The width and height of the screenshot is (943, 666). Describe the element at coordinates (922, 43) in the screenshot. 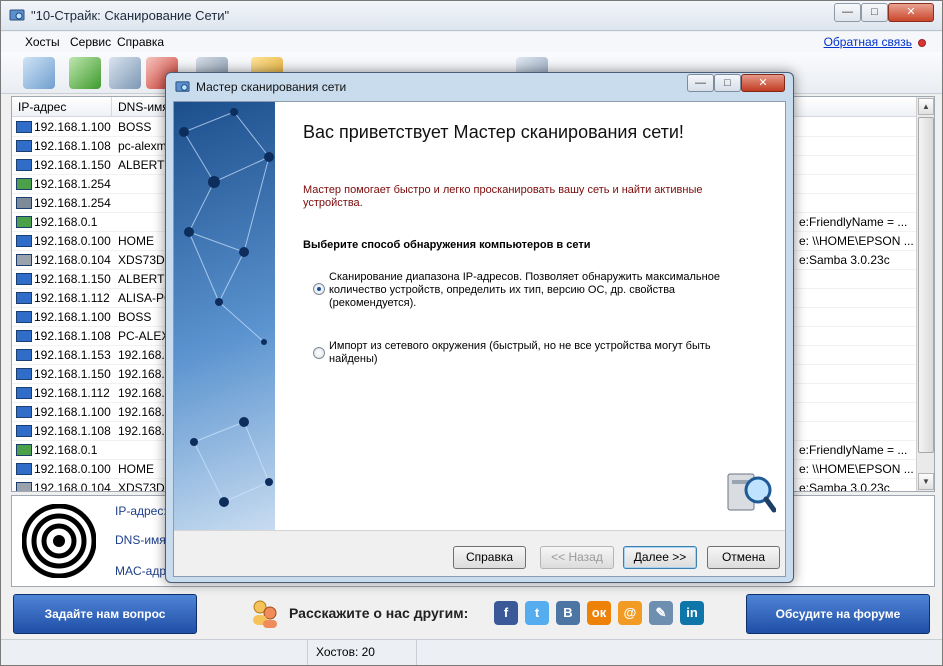

I see `feedback-indicator-icon` at that location.